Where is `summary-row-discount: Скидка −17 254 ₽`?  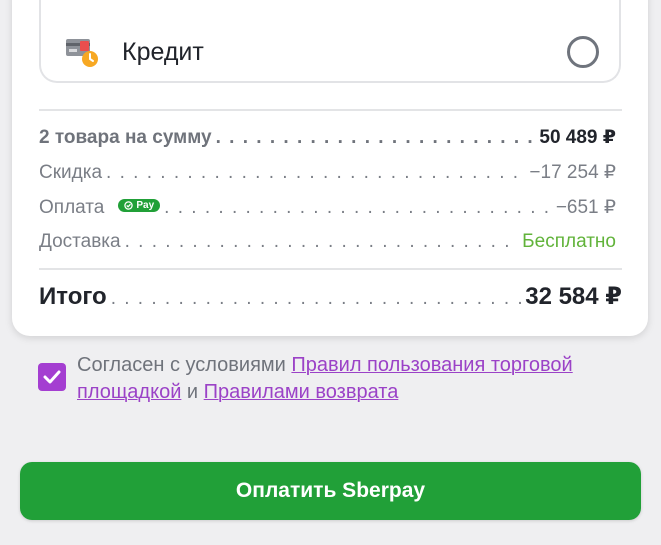
summary-row-discount: Скидка −17 254 ₽ is located at coordinates (327, 172).